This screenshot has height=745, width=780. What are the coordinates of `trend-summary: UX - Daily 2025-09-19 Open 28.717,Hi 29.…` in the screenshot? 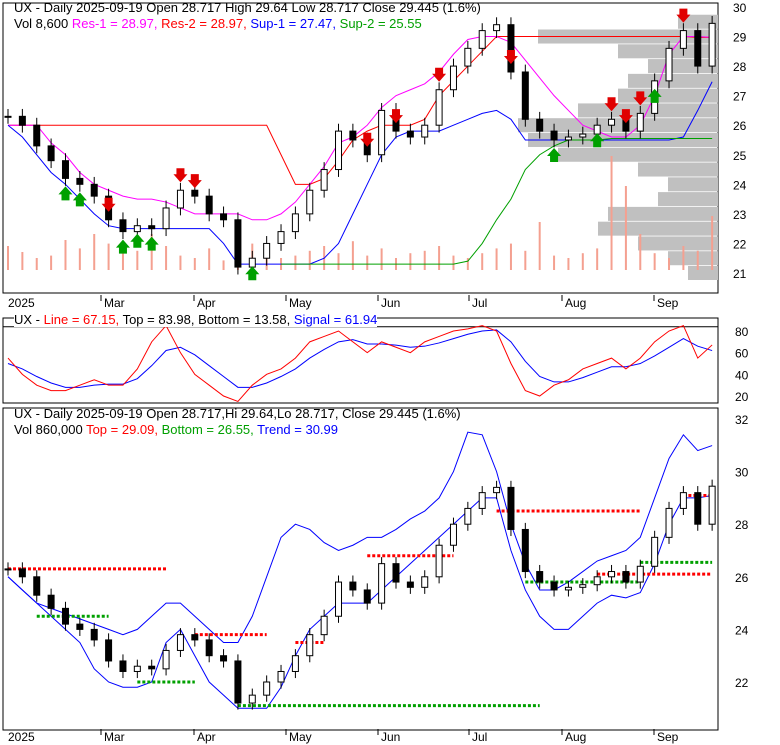 It's located at (237, 413).